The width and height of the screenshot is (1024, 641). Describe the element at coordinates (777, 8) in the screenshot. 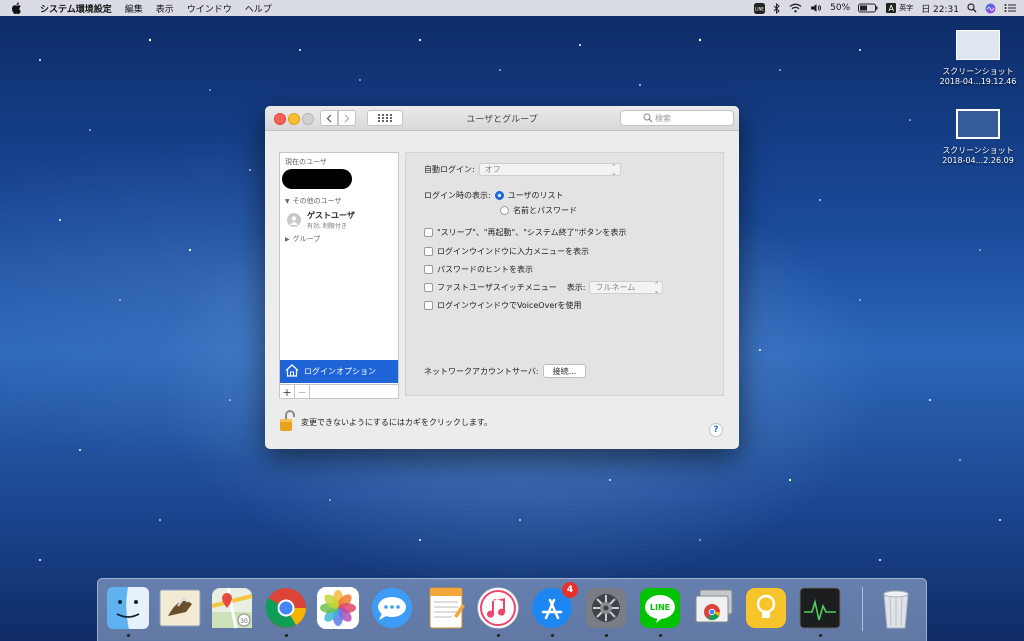

I see `bluetooth-icon` at that location.